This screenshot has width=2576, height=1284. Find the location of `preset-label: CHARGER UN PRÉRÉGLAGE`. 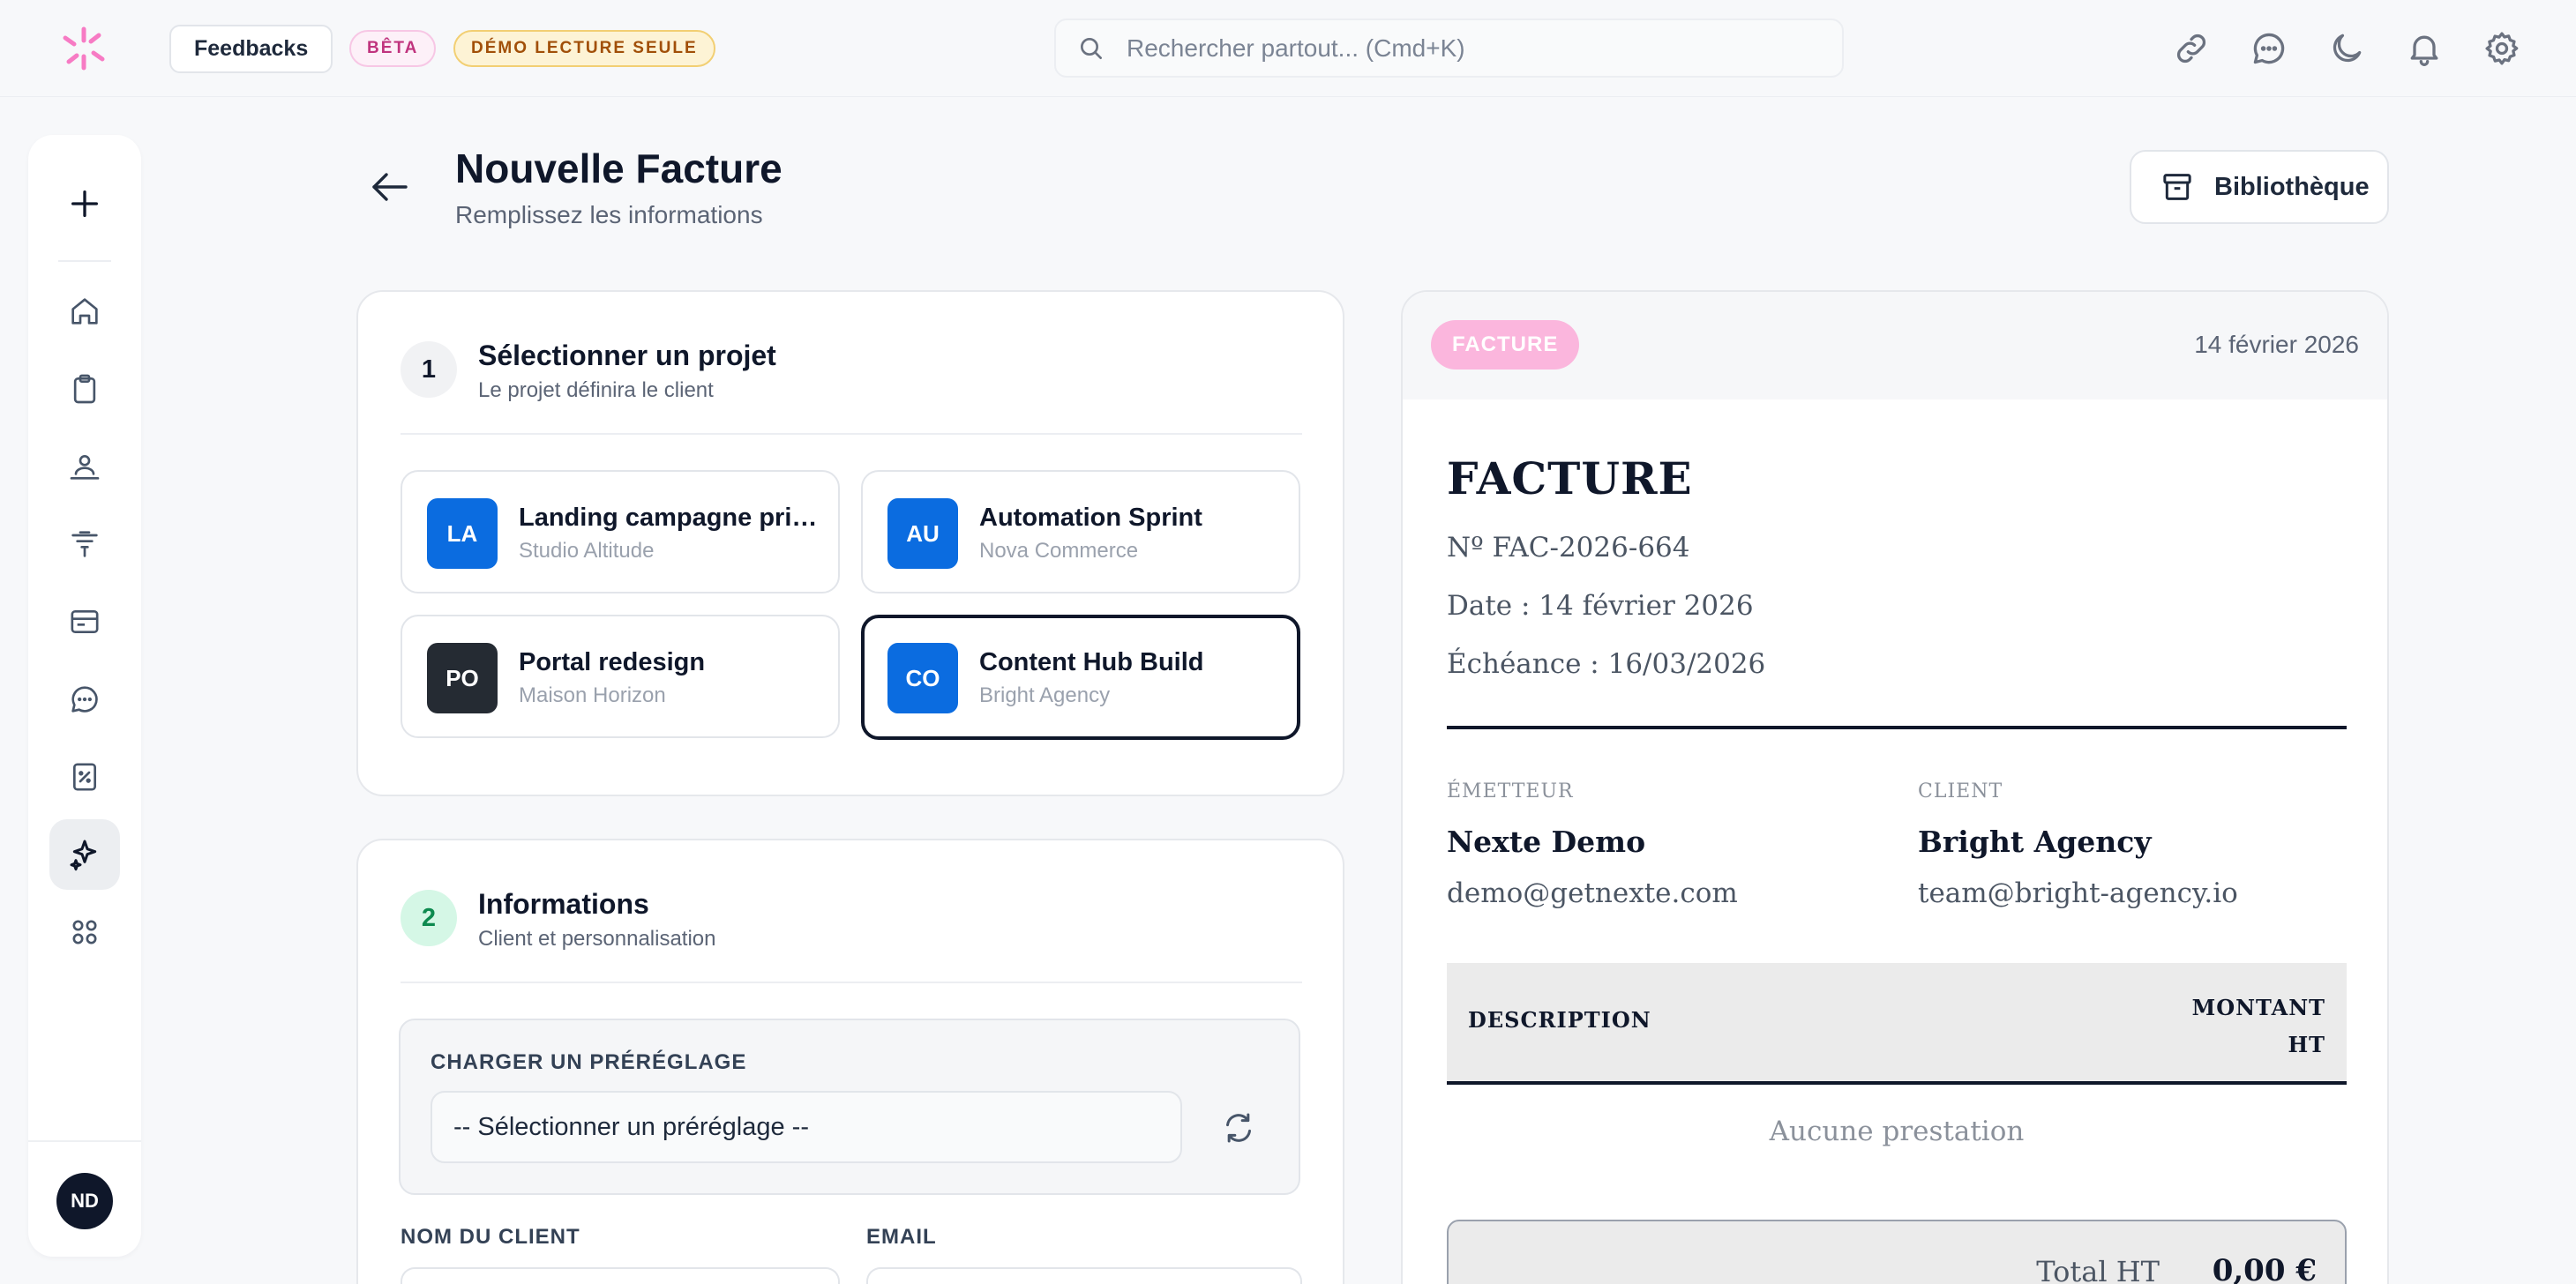

preset-label: CHARGER UN PRÉRÉGLAGE is located at coordinates (589, 1062).